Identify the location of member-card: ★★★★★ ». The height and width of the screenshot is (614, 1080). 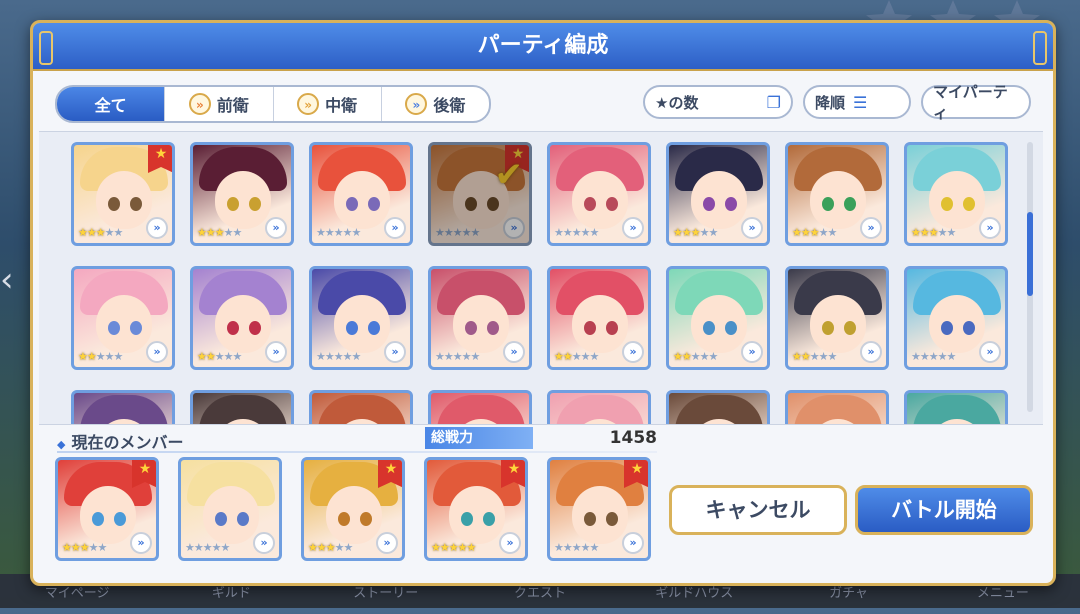
(230, 509).